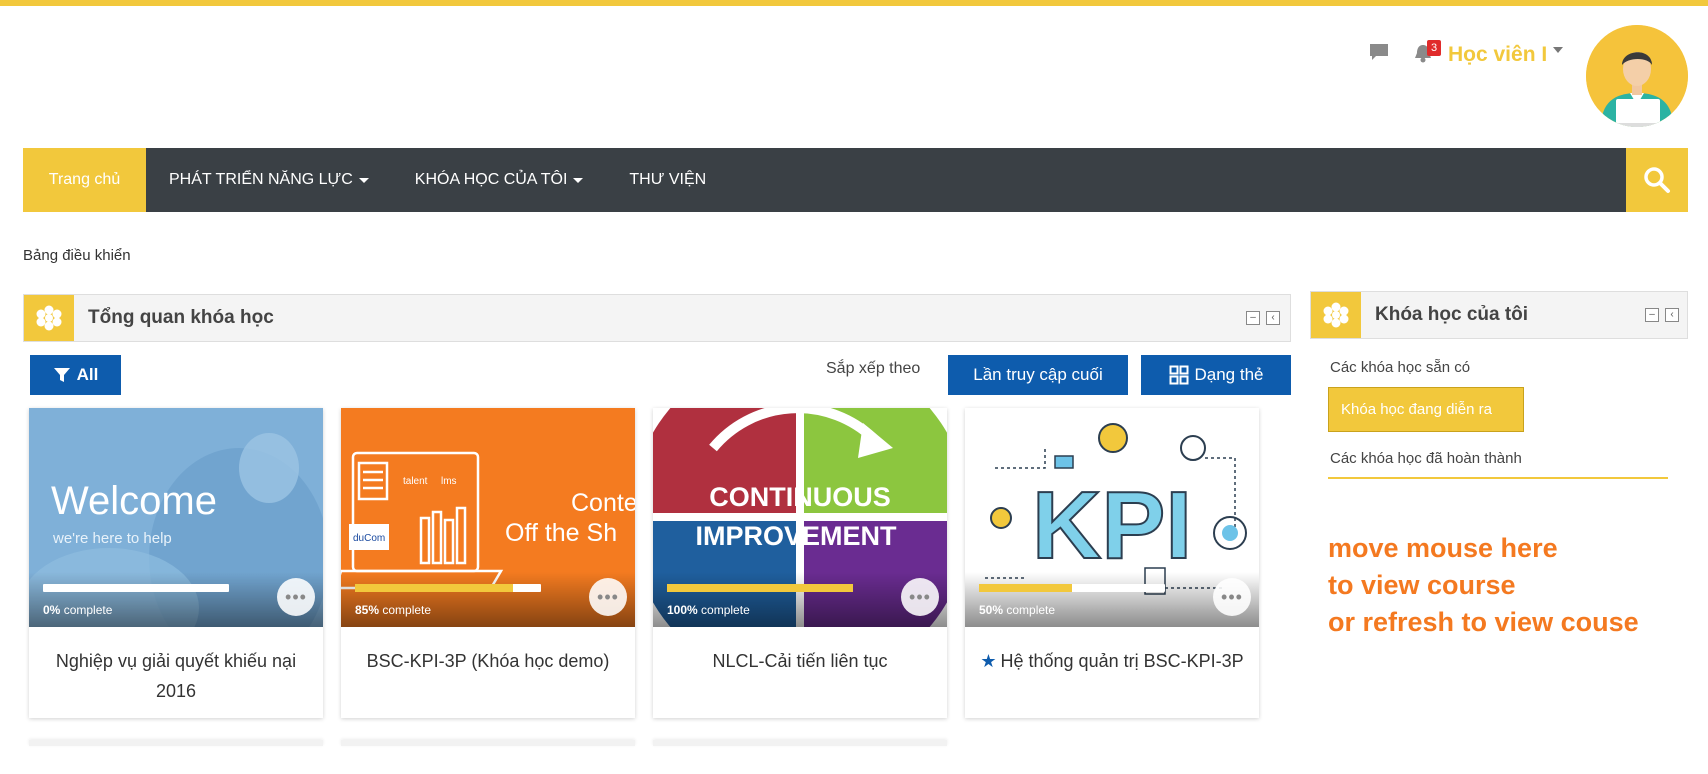 The height and width of the screenshot is (774, 1708). Describe the element at coordinates (561, 533) in the screenshot. I see `course-image-subtext: Off the Sh` at that location.